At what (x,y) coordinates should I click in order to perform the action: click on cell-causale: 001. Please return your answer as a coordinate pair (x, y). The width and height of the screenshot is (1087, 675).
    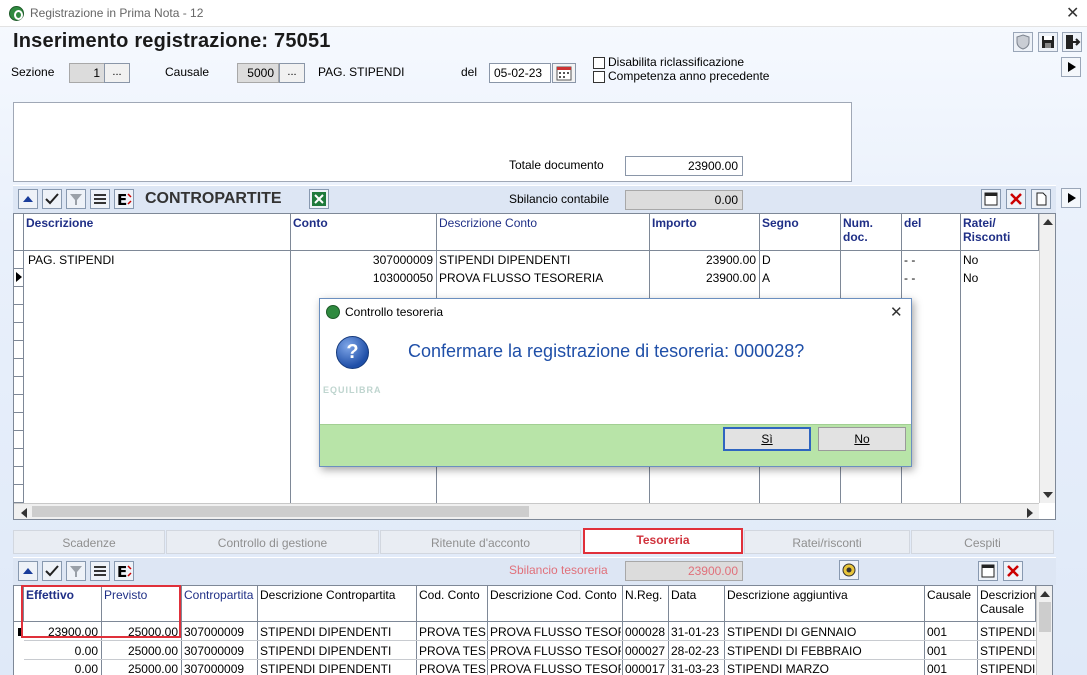
    Looking at the image, I should click on (937, 632).